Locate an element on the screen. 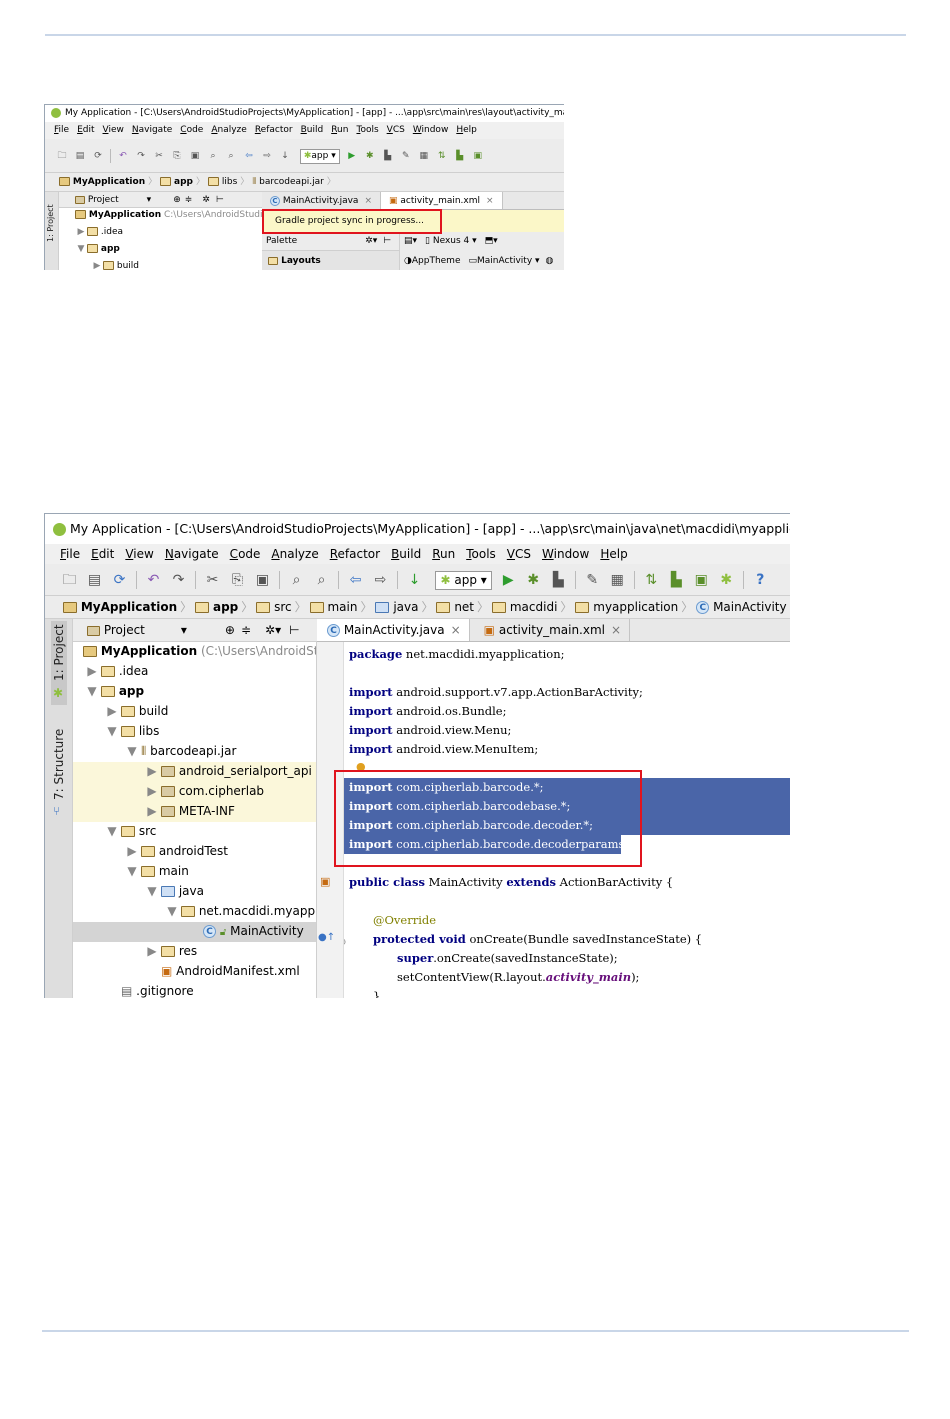  breadcrumb-macdidi: macdidi 〉 is located at coordinates (533, 607).